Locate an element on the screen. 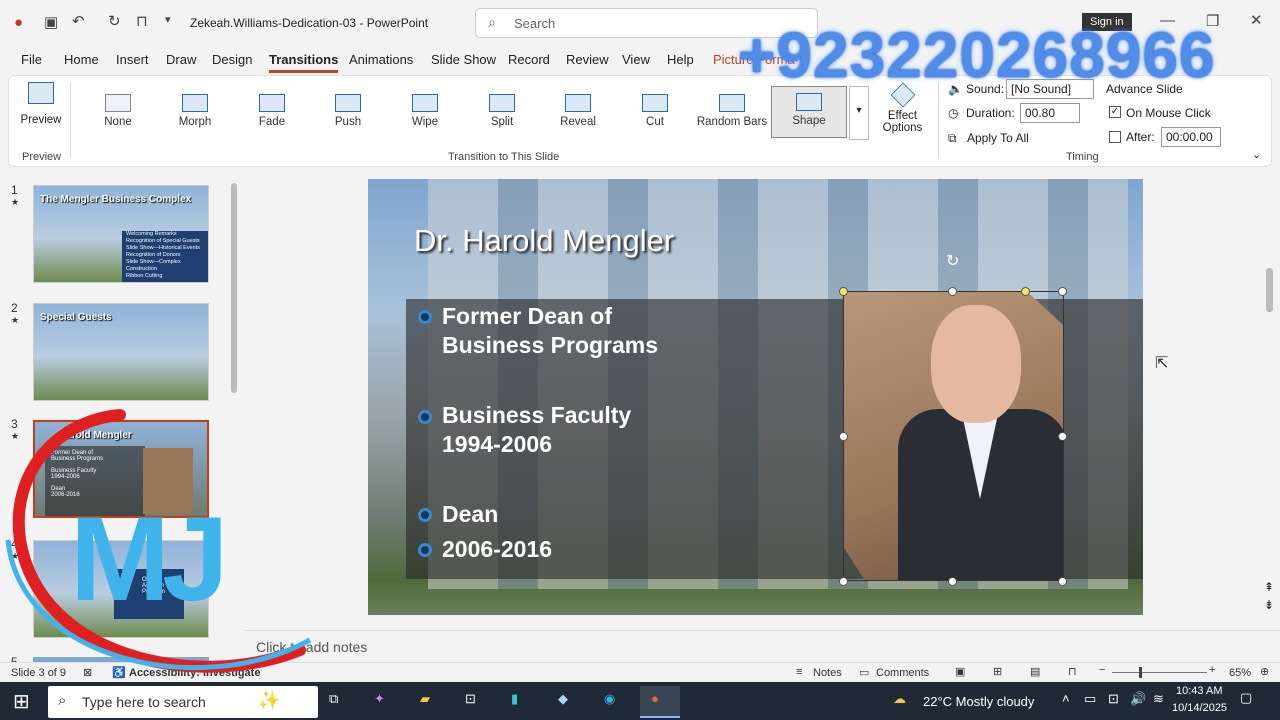 This screenshot has height=720, width=1280. after-checkbox is located at coordinates (1115, 137).